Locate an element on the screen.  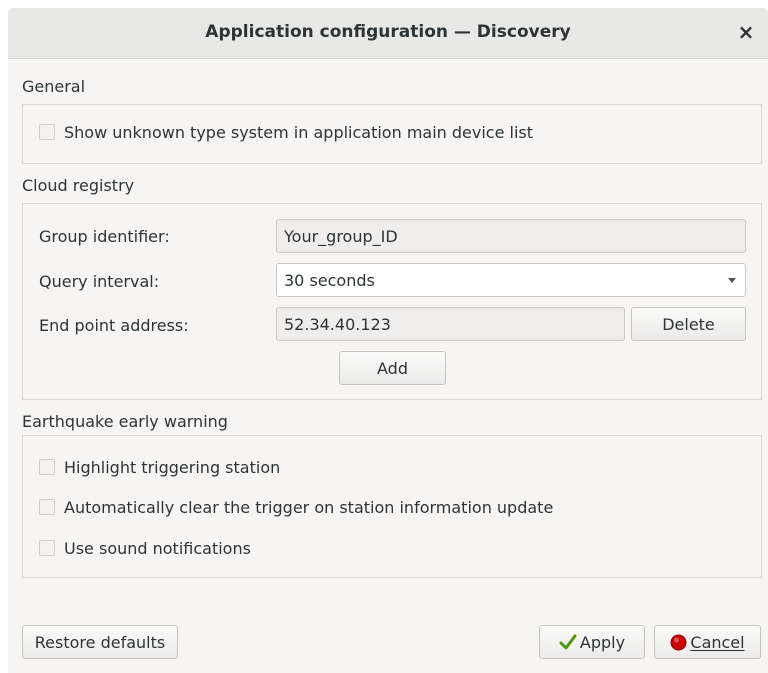
delete-button: Delete is located at coordinates (688, 324).